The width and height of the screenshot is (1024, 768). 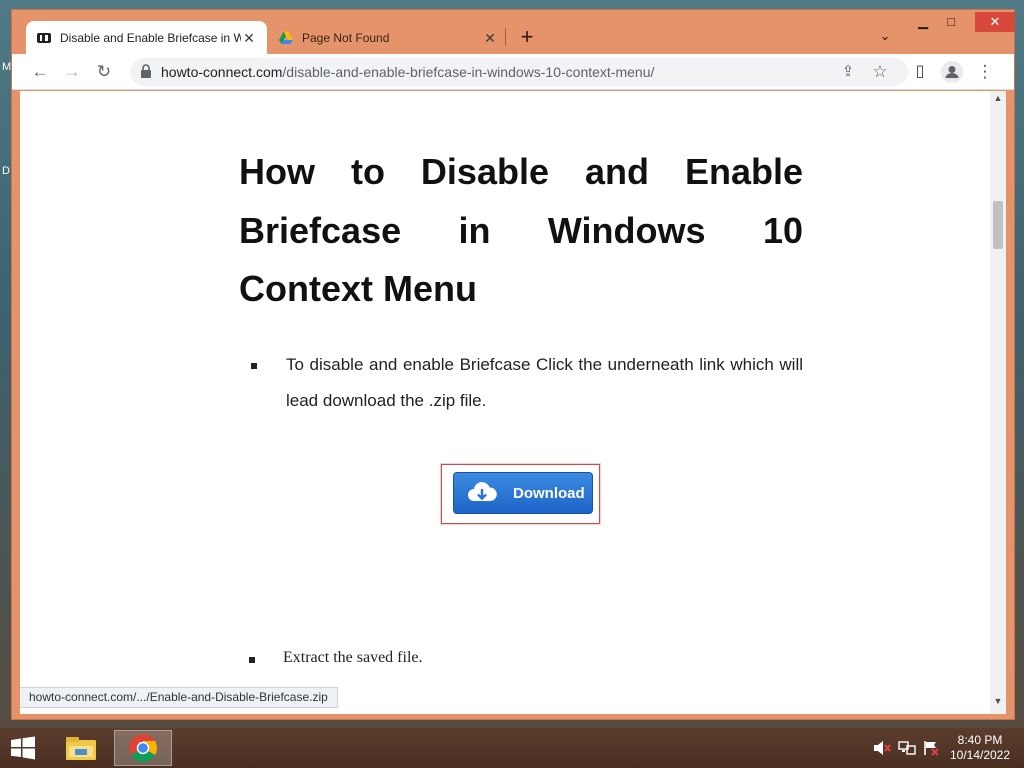 I want to click on file-explorer-icon, so click(x=81, y=748).